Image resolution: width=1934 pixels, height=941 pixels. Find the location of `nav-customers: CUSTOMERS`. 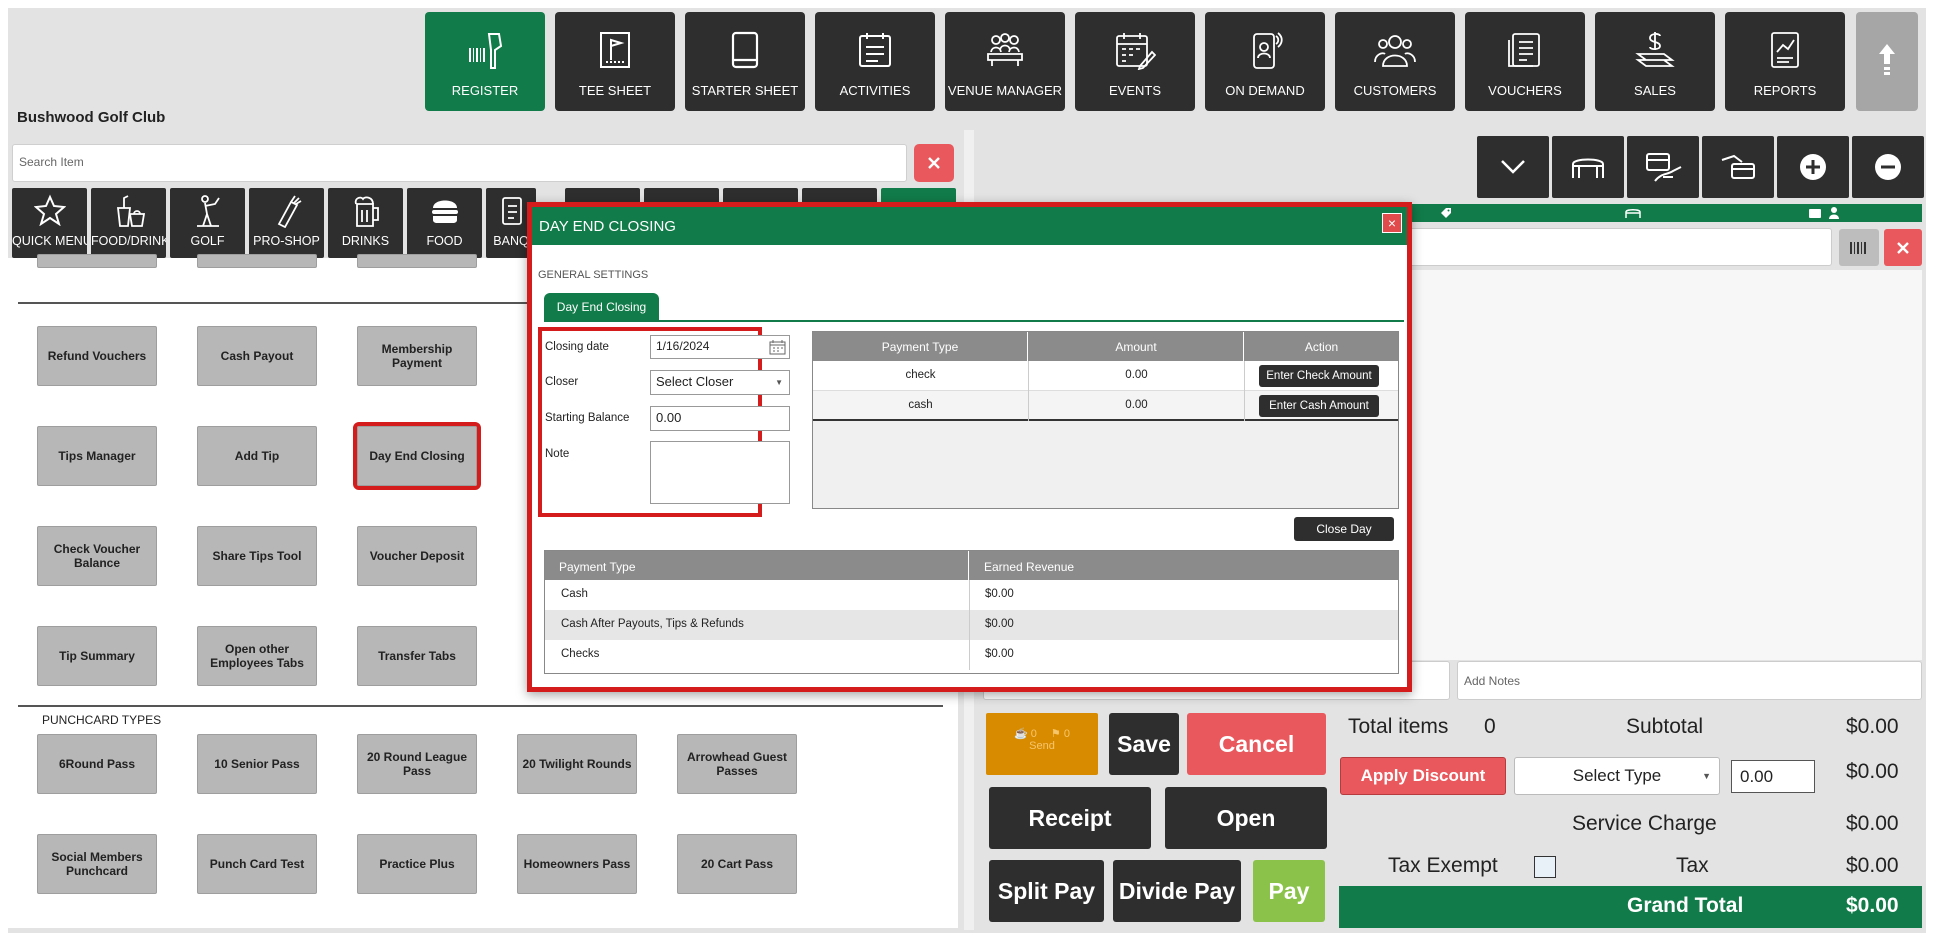

nav-customers: CUSTOMERS is located at coordinates (1395, 61).